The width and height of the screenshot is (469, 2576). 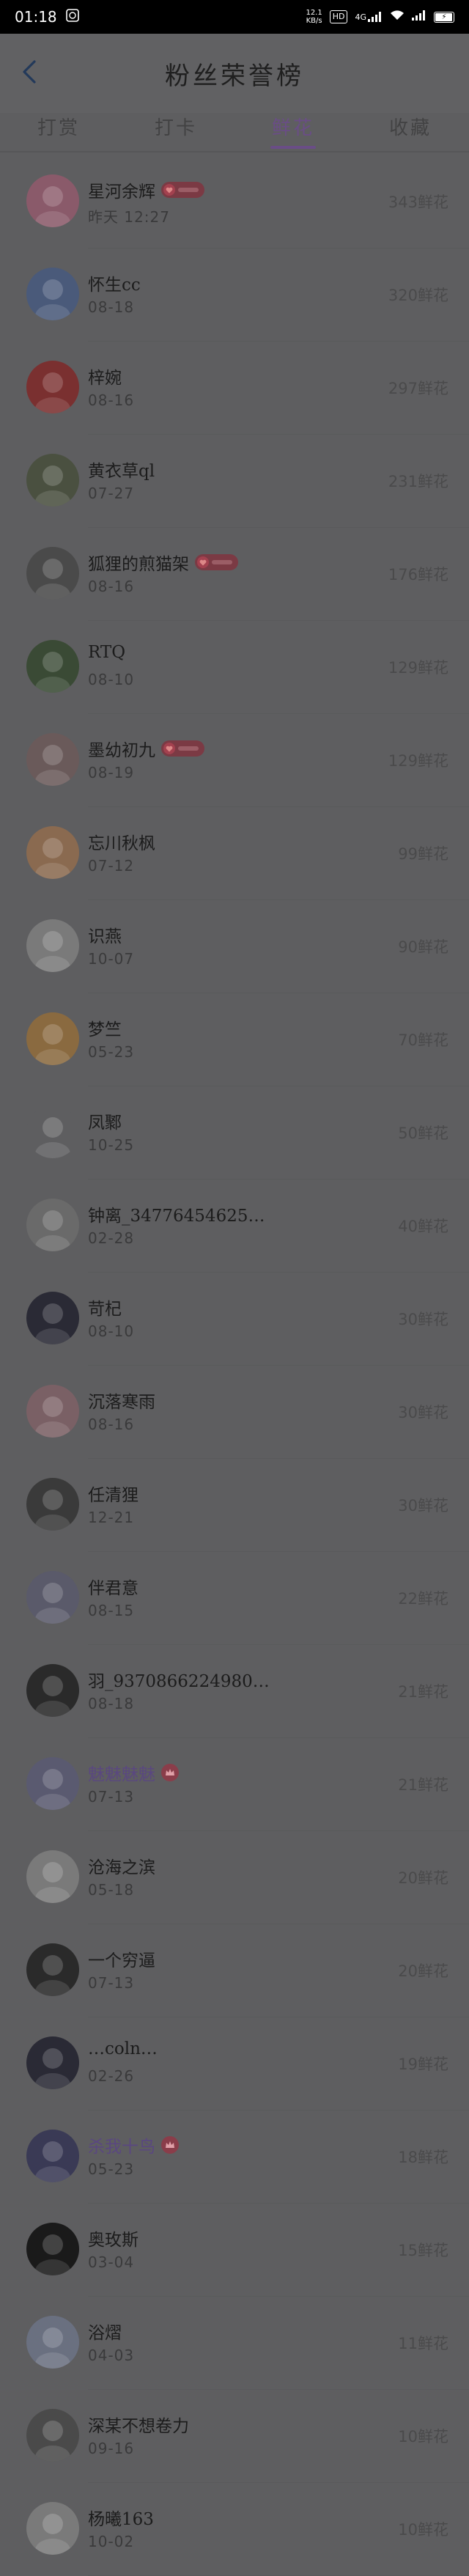 I want to click on user-name: 黄衣草ql, so click(x=121, y=471).